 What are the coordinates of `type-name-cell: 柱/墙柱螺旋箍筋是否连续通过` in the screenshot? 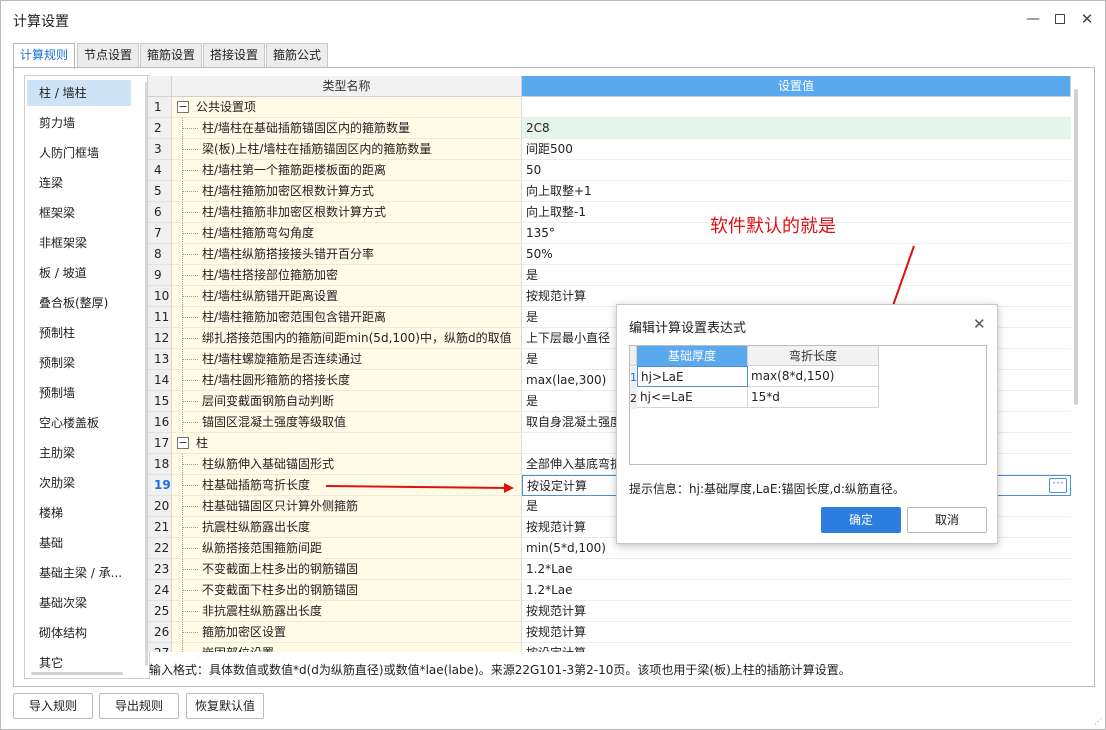 It's located at (347, 359).